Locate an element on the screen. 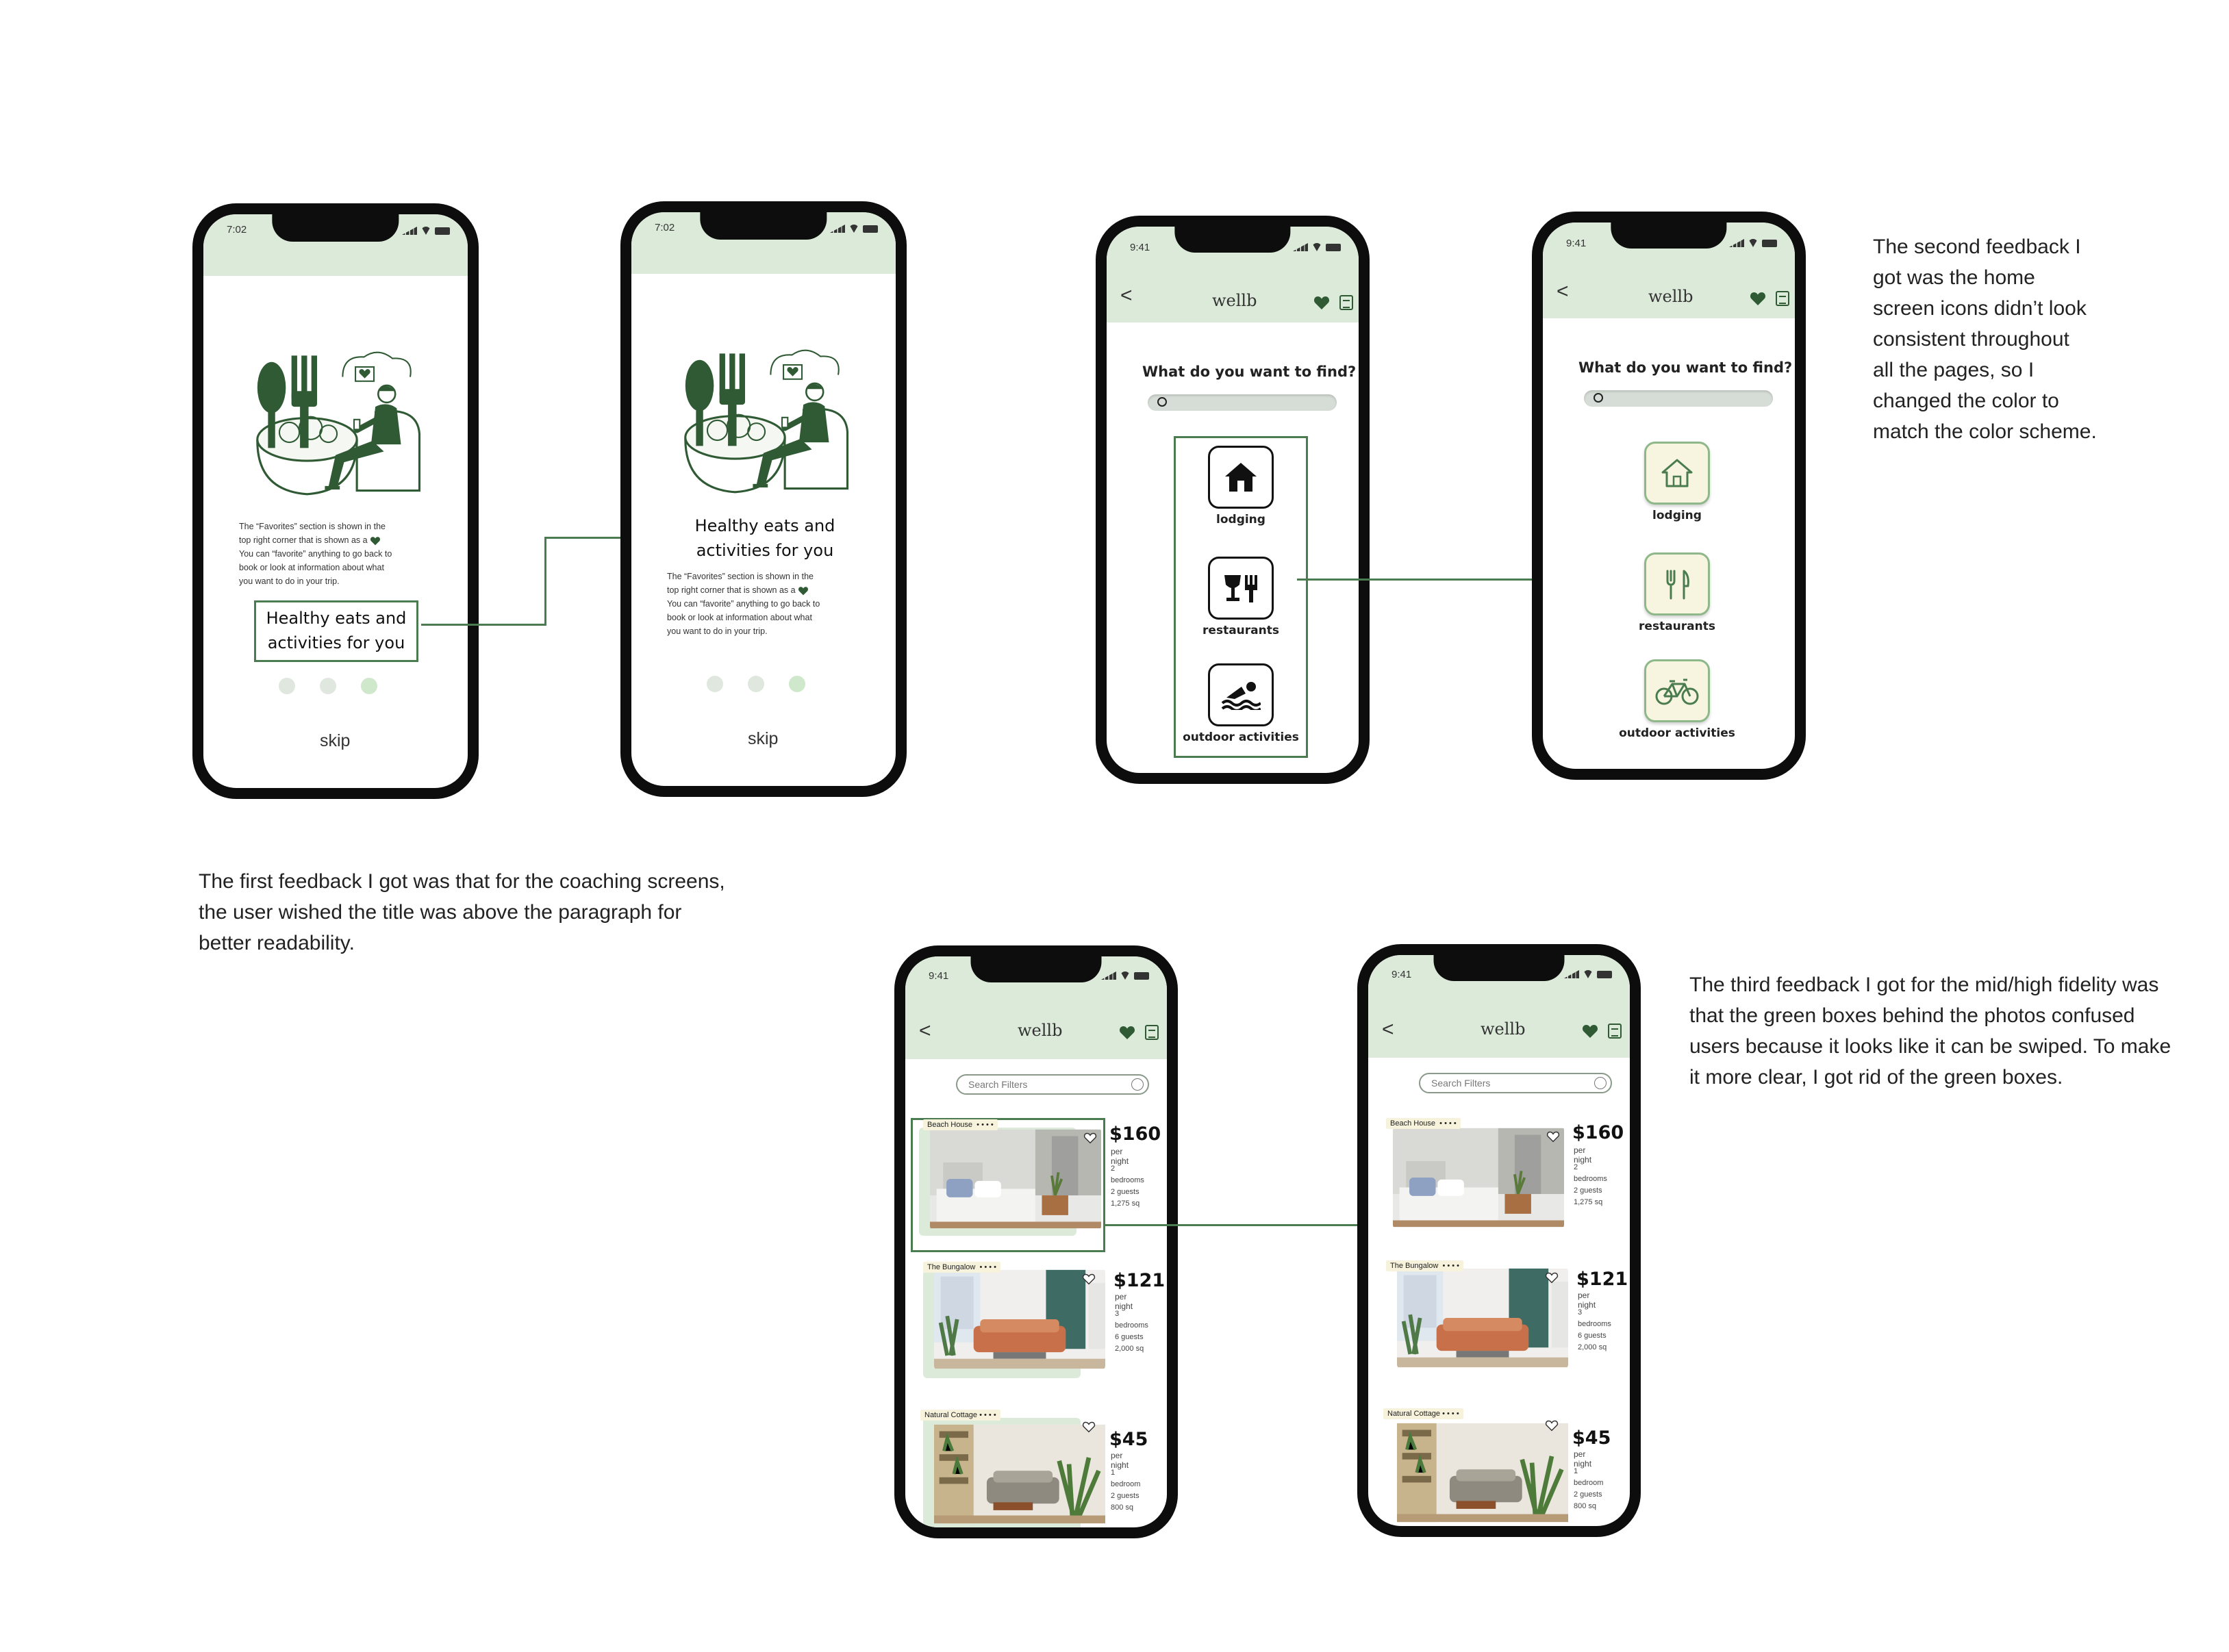 The image size is (2229, 1652). find-question: What do you want to find? is located at coordinates (1249, 372).